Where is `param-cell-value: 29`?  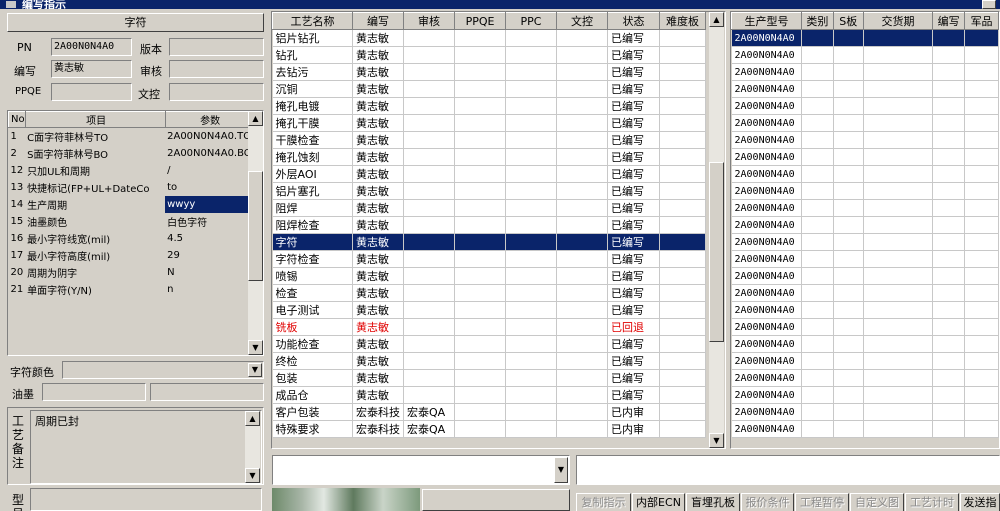 param-cell-value: 29 is located at coordinates (209, 255).